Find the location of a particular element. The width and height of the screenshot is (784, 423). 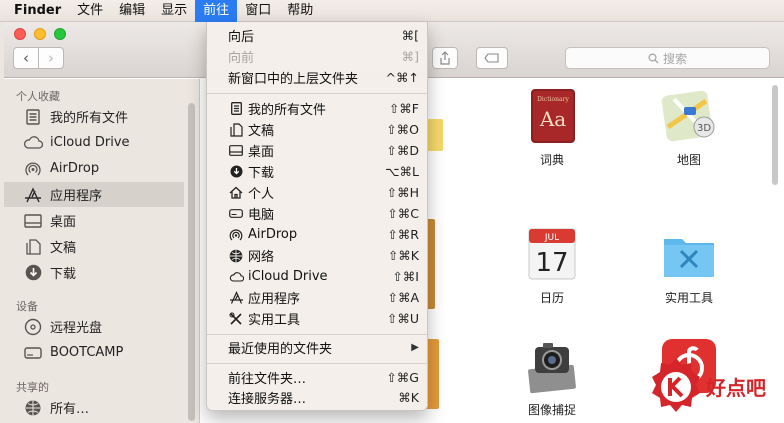

menu-item-documents: 文稿 ⇧⌘O is located at coordinates (317, 129).